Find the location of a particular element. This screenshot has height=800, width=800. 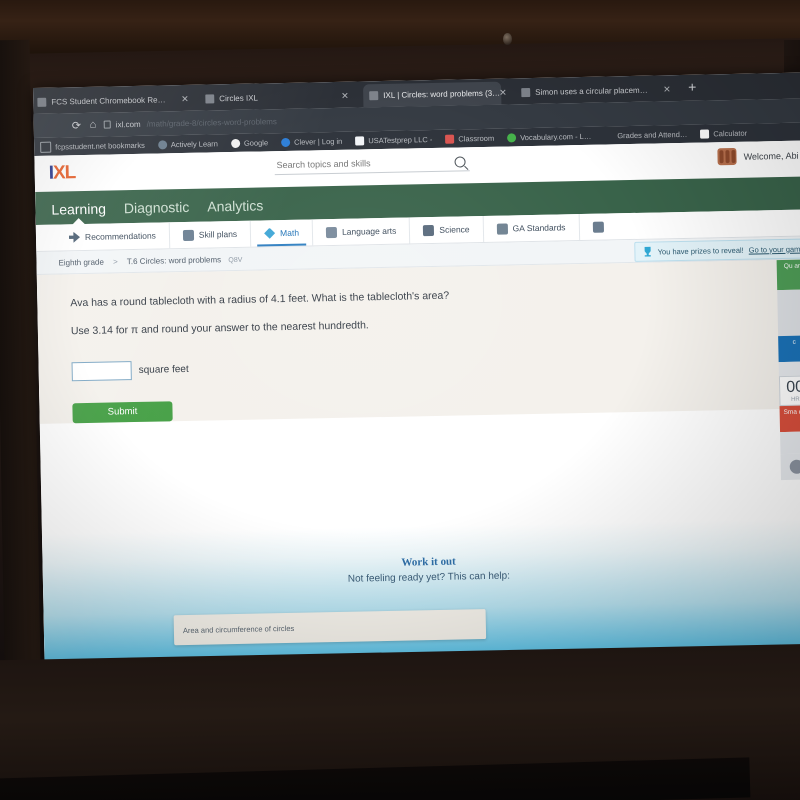

more-subjects-icon is located at coordinates (598, 227).